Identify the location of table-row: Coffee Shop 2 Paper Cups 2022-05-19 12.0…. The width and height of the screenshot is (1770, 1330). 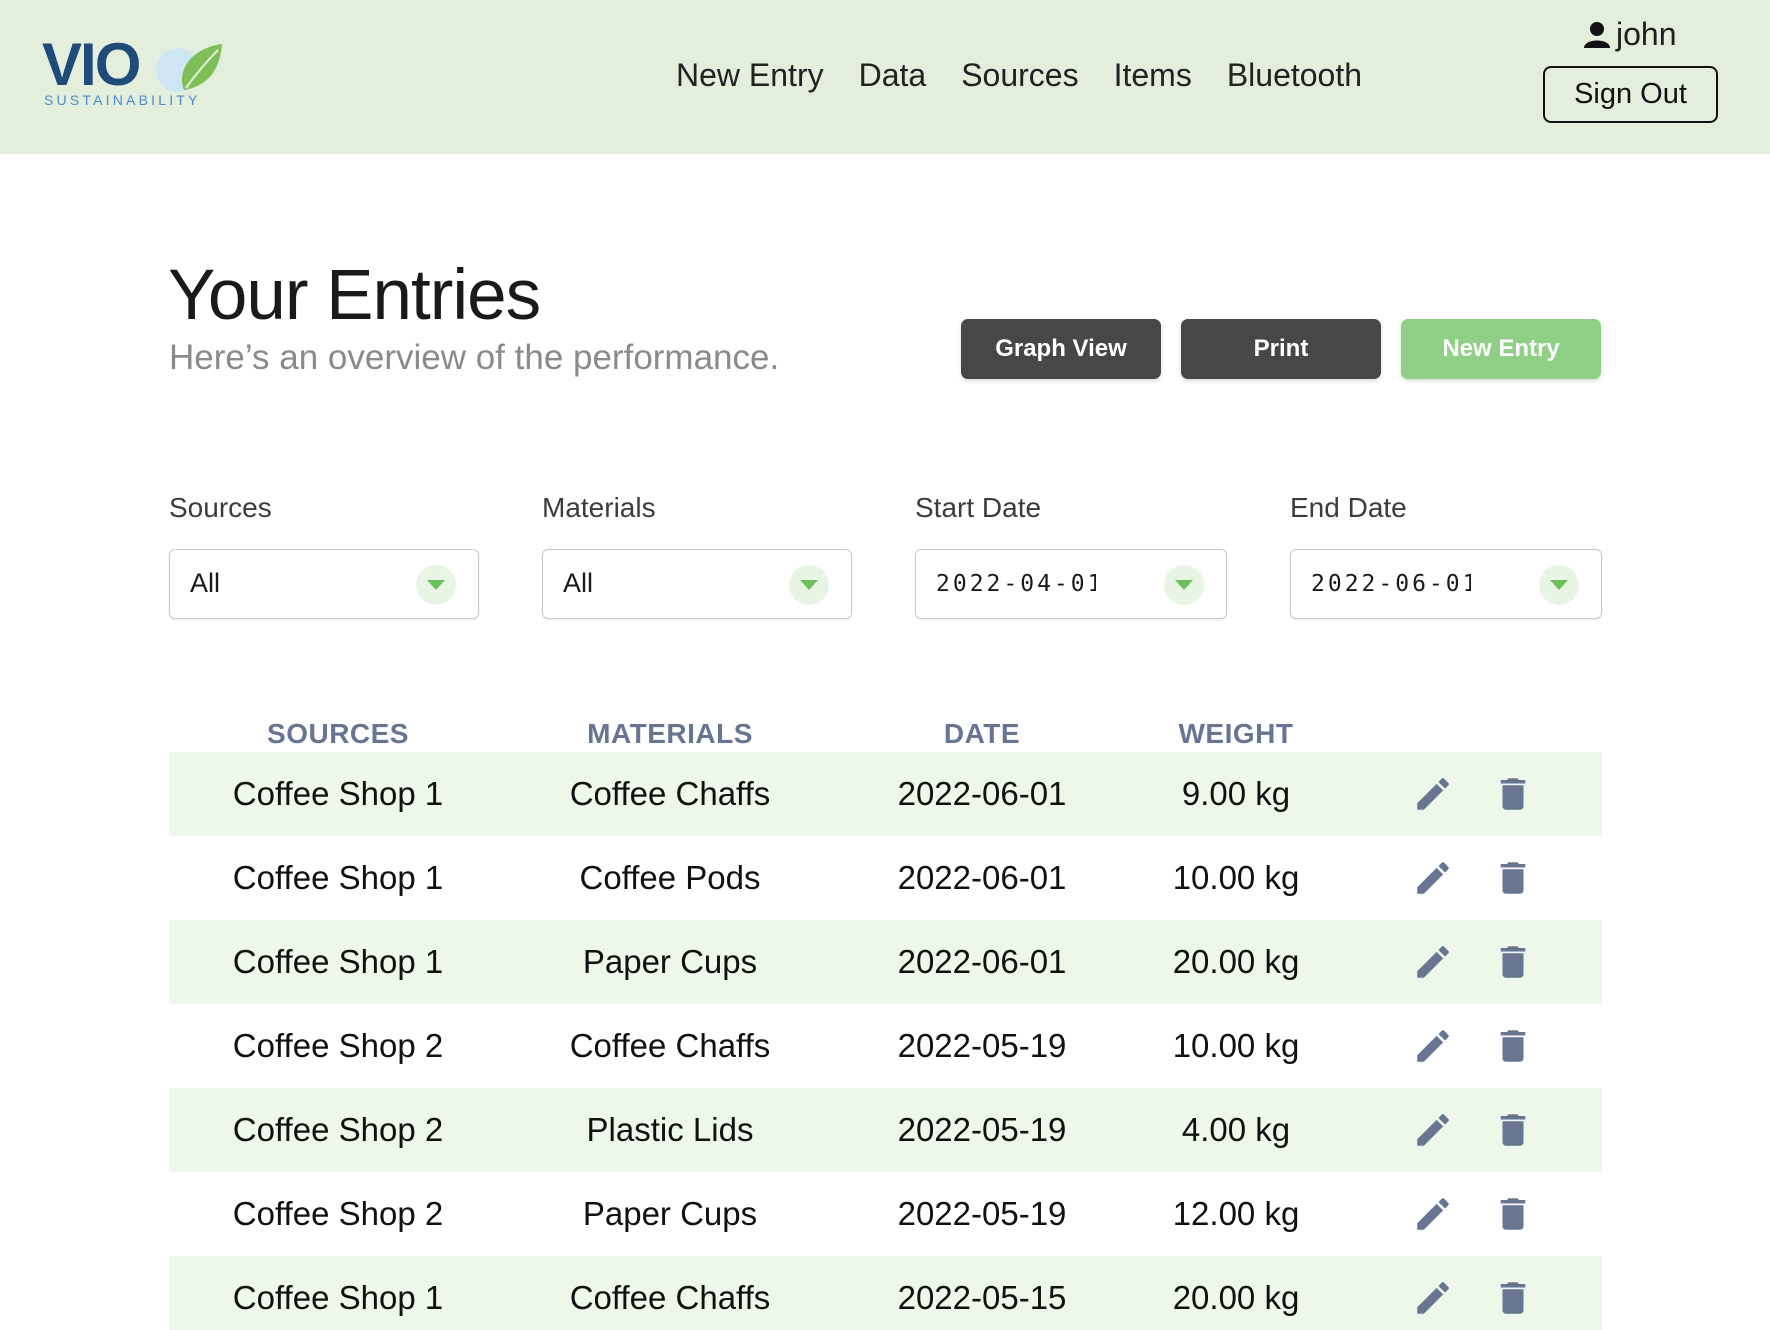
(885, 1214).